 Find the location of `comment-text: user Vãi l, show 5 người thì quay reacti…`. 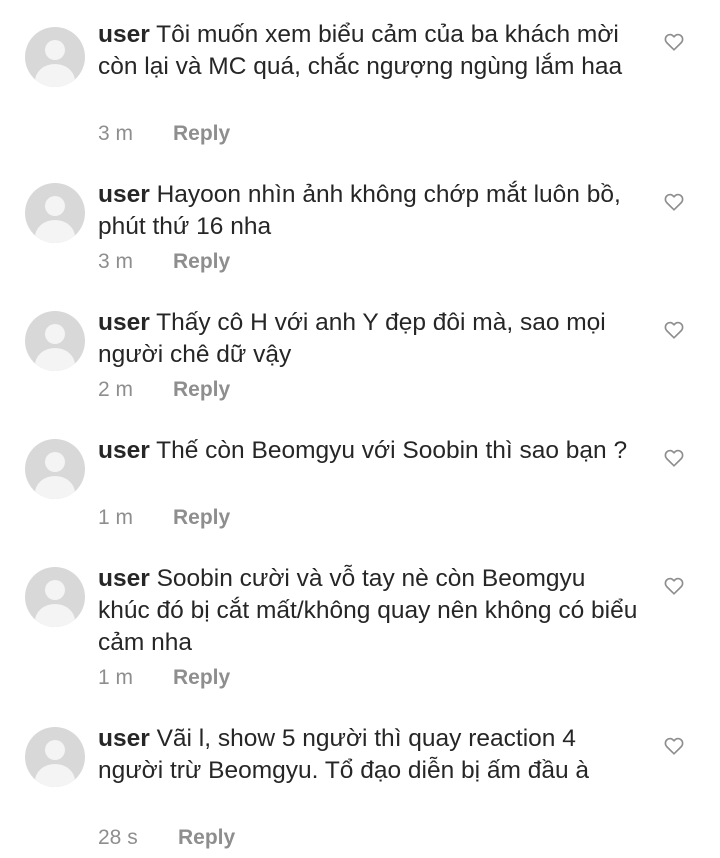

comment-text: user Vãi l, show 5 người thì quay reacti… is located at coordinates (370, 755).